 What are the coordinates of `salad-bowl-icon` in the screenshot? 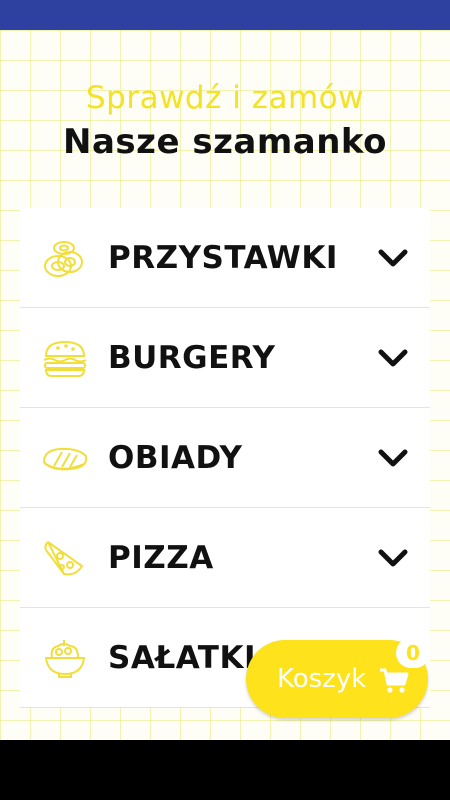 It's located at (65, 659).